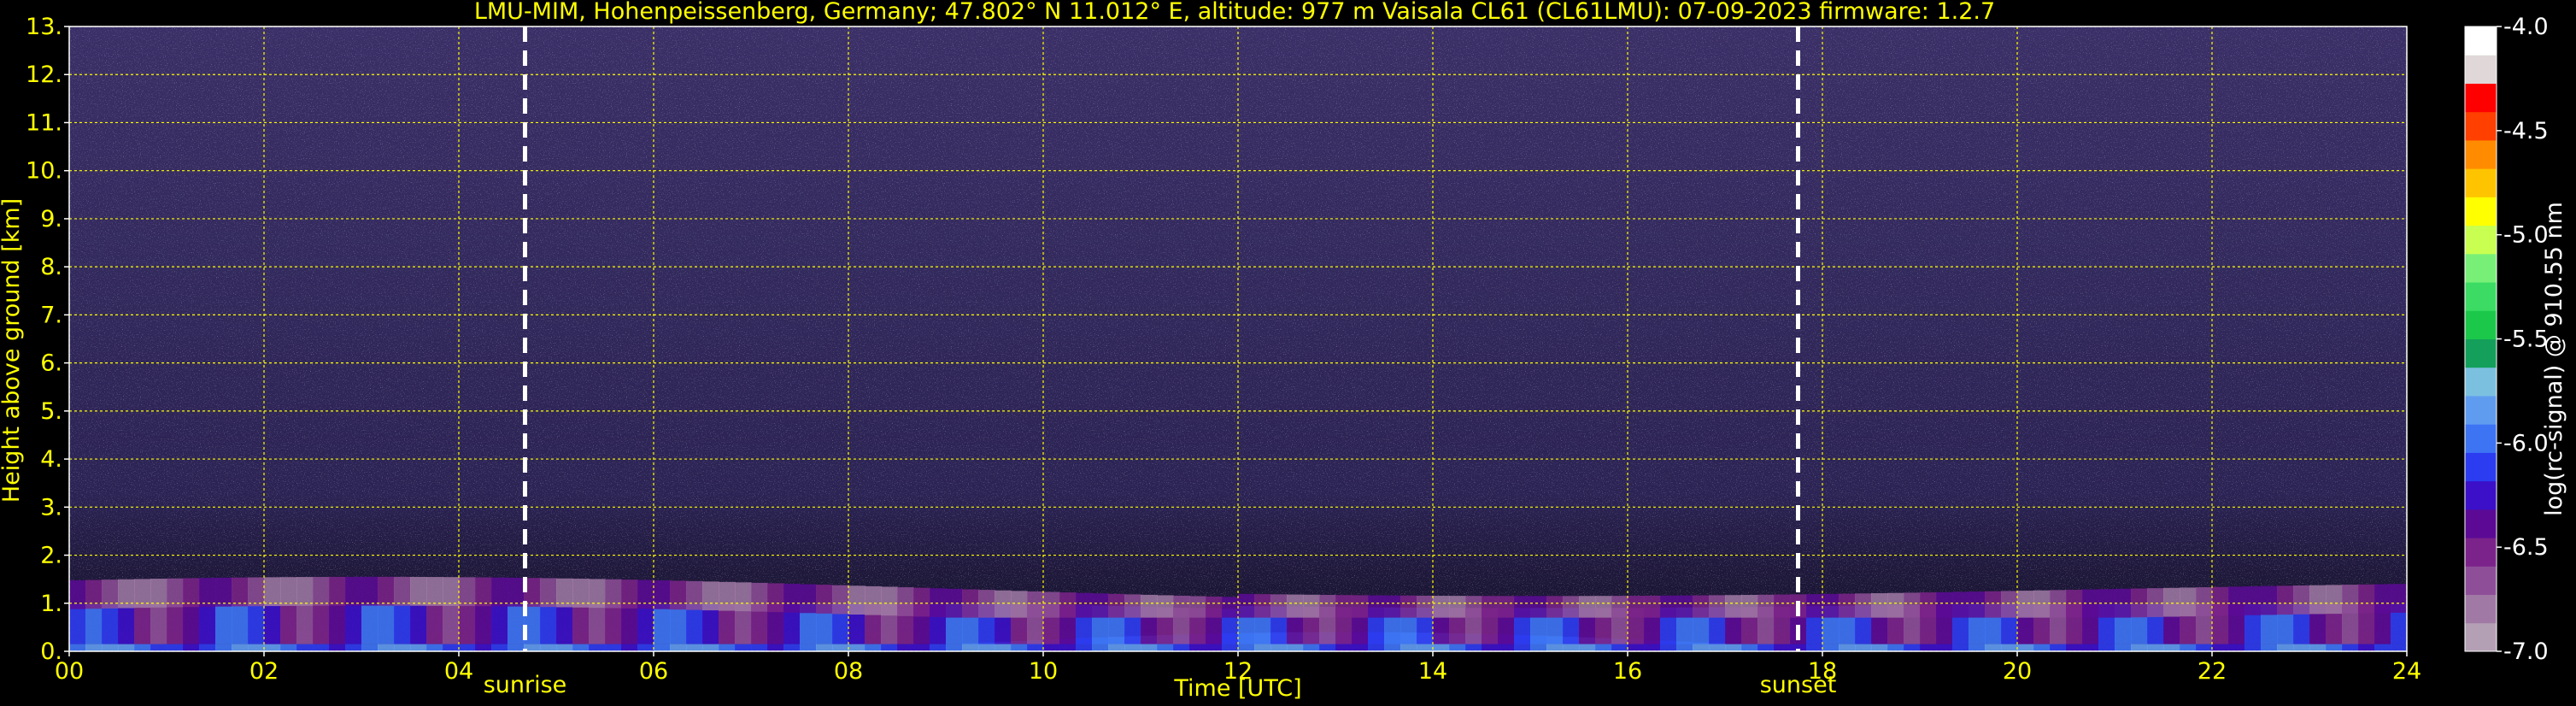  What do you see at coordinates (44, 27) in the screenshot?
I see `y-tick-label: 13.` at bounding box center [44, 27].